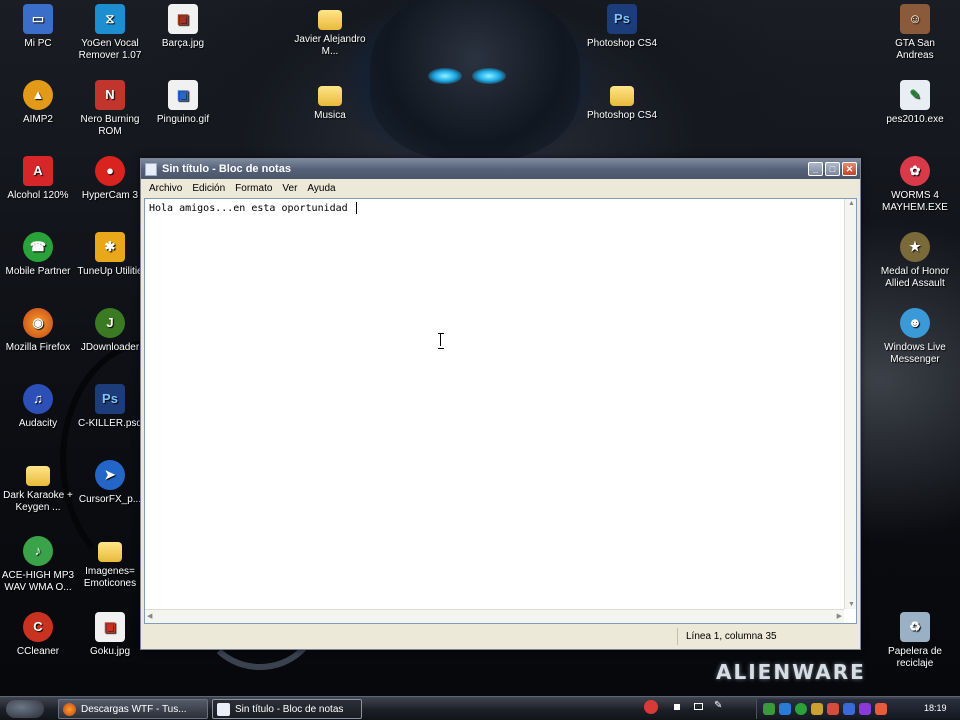 This screenshot has height=720, width=960. I want to click on tray-recorder-icon, so click(881, 709).